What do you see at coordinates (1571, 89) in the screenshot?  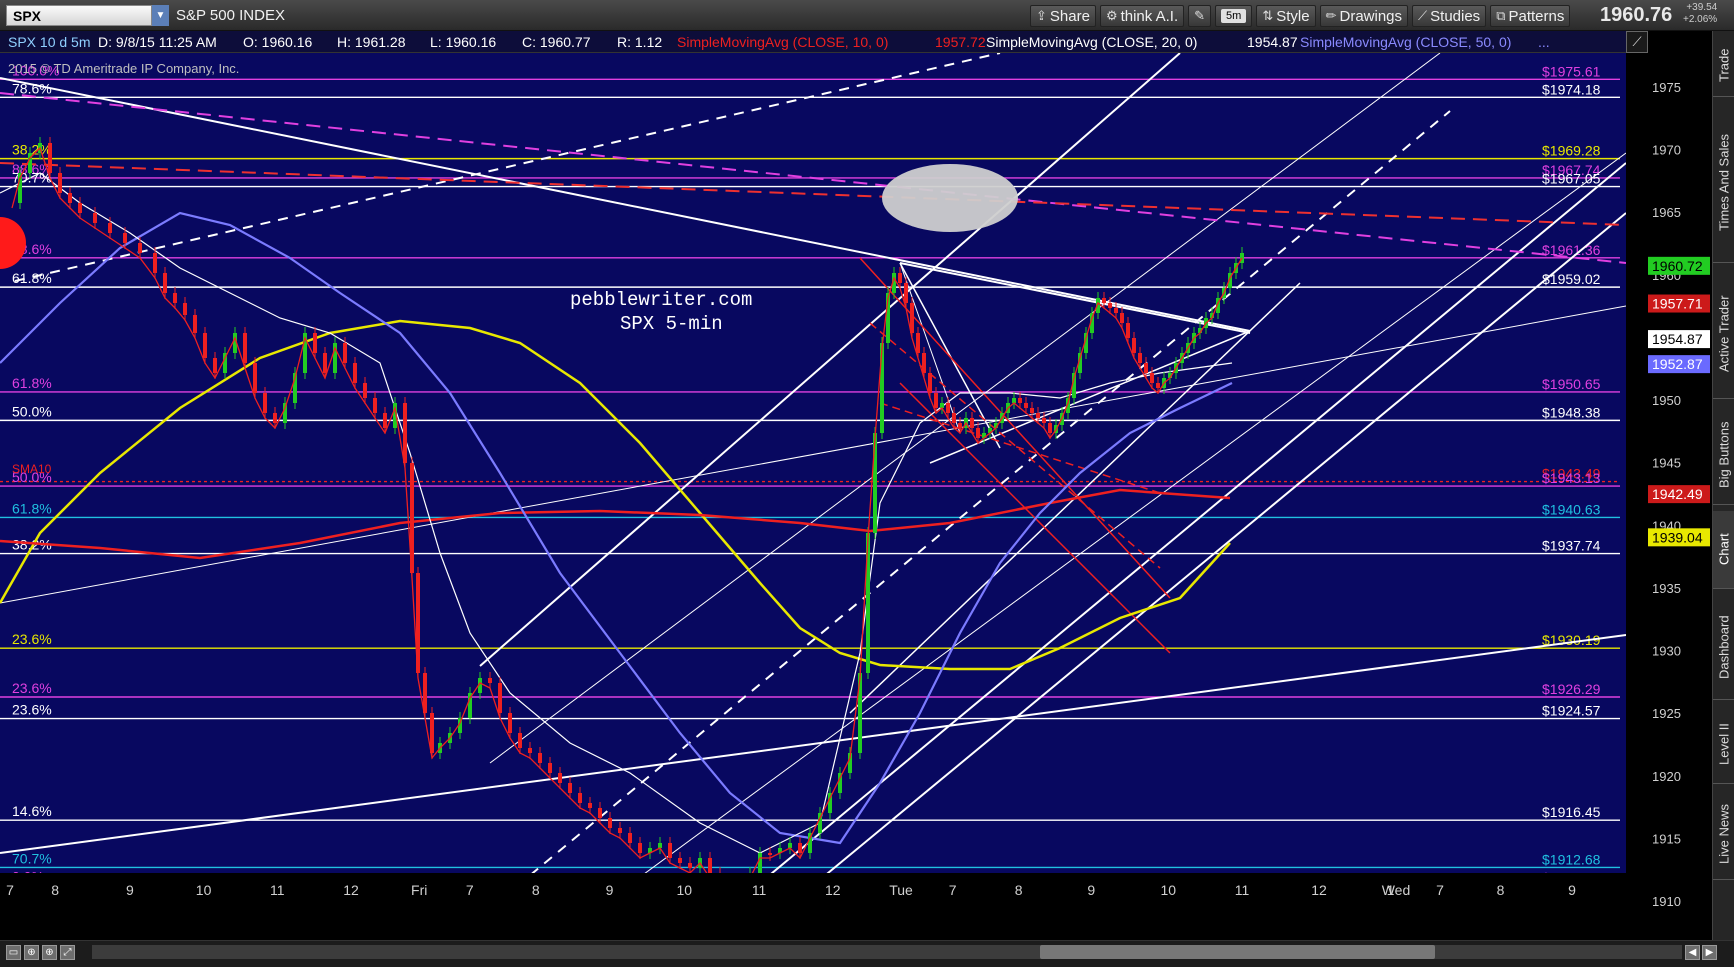 I see `level-label: $1974.18` at bounding box center [1571, 89].